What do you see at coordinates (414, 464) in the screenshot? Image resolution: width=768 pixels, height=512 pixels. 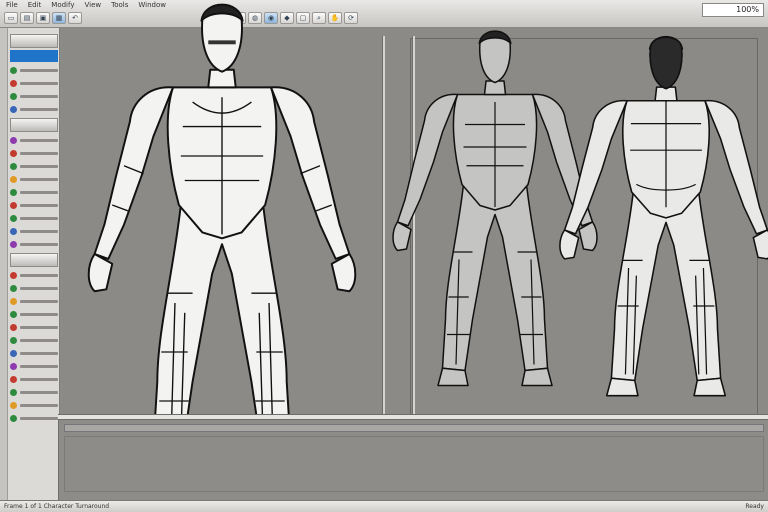 I see `timeline-track-area` at bounding box center [414, 464].